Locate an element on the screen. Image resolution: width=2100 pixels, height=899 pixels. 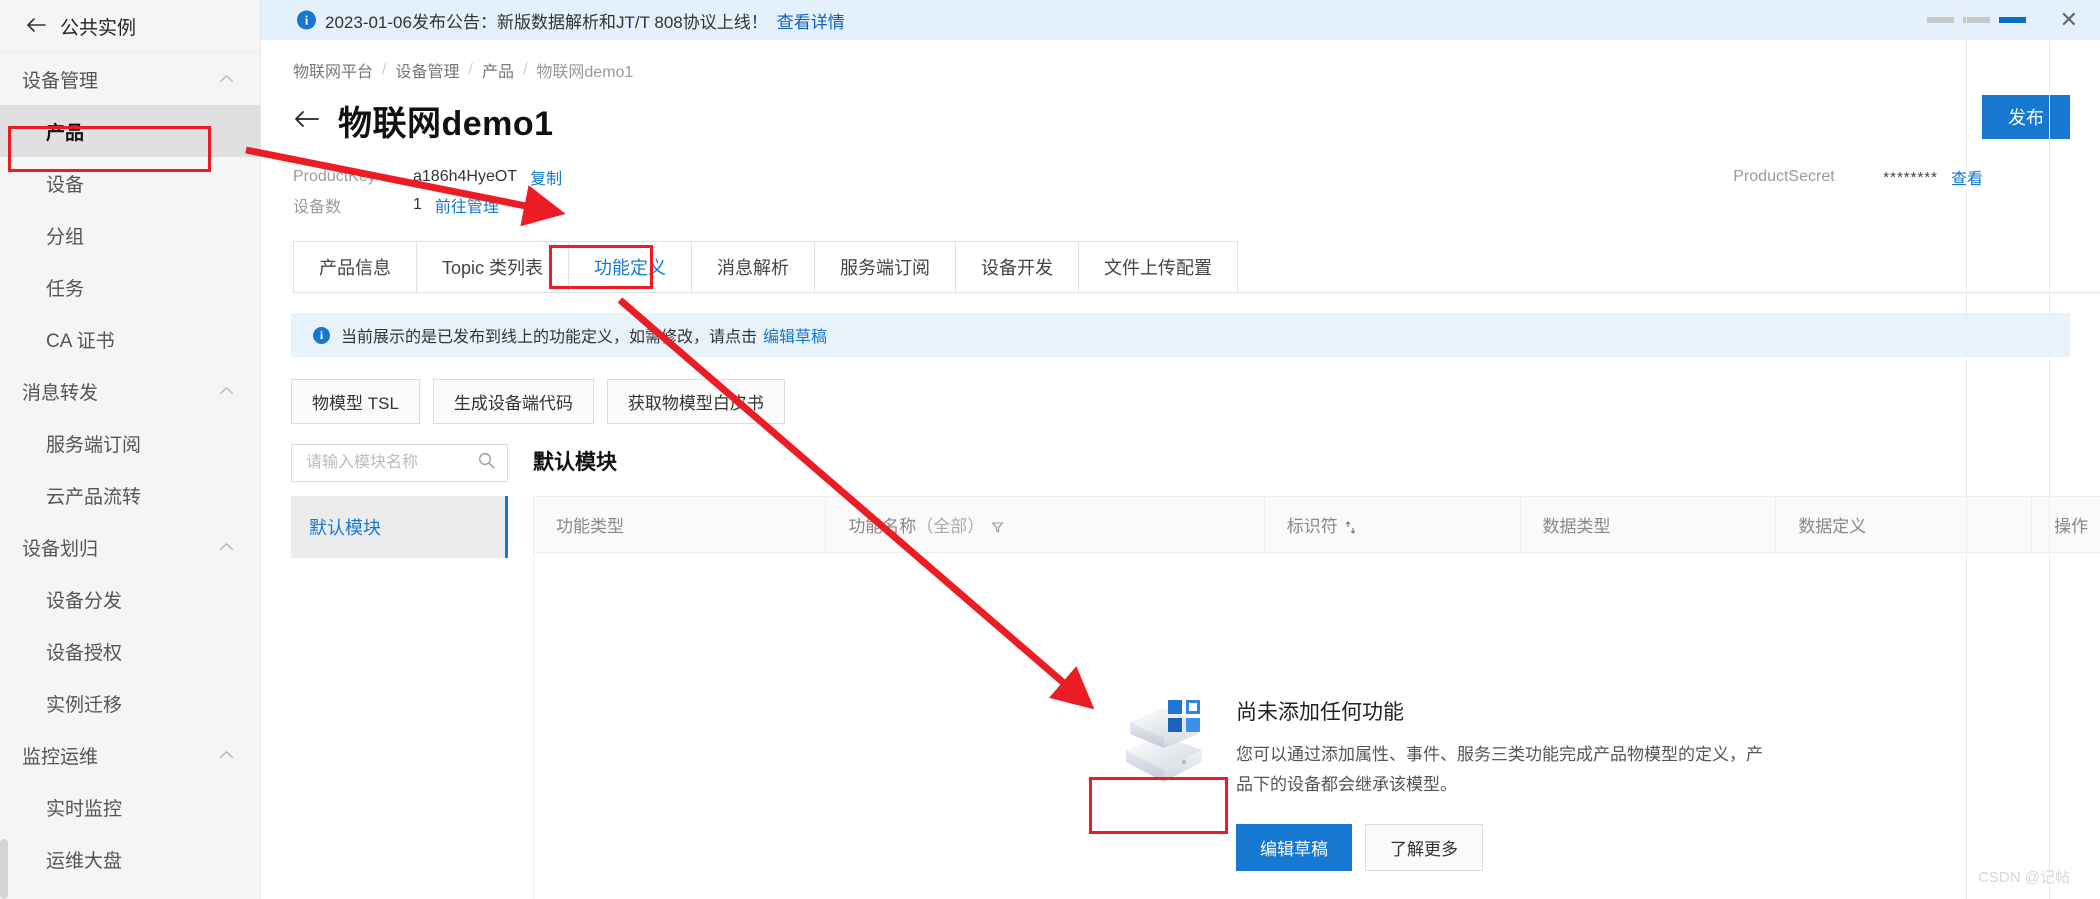
watermark: CSDN @记帖 is located at coordinates (2024, 877).